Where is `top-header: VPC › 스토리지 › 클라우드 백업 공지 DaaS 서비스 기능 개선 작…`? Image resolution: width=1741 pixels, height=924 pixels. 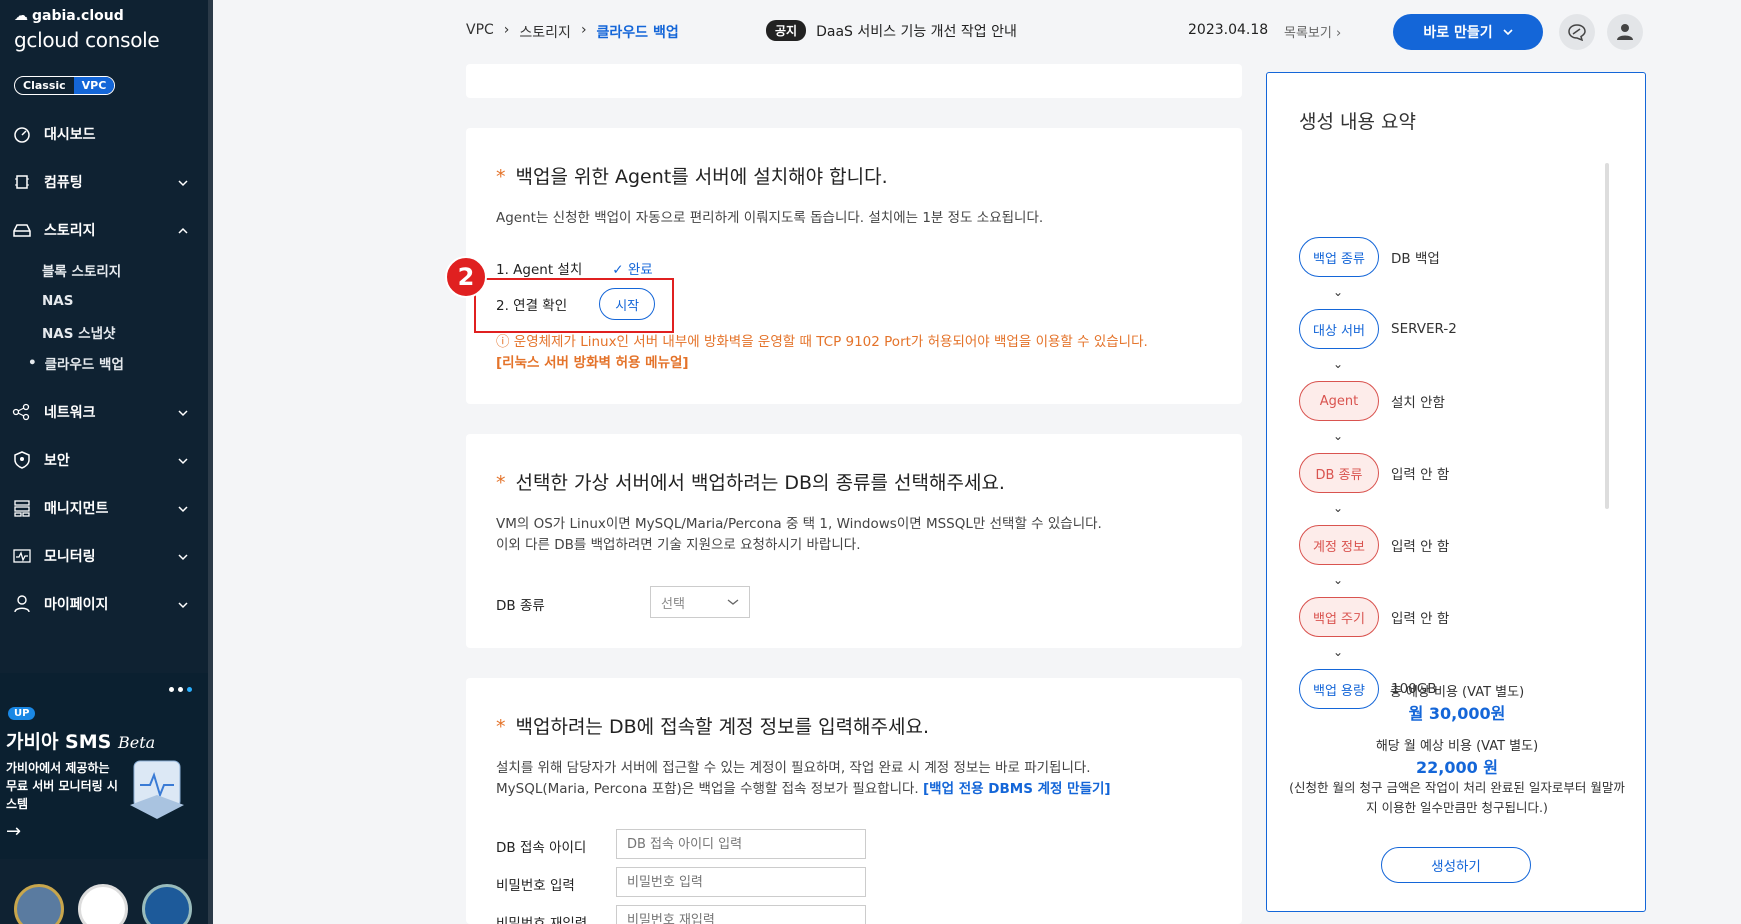 top-header: VPC › 스토리지 › 클라우드 백업 공지 DaaS 서비스 기능 개선 작… is located at coordinates (977, 32).